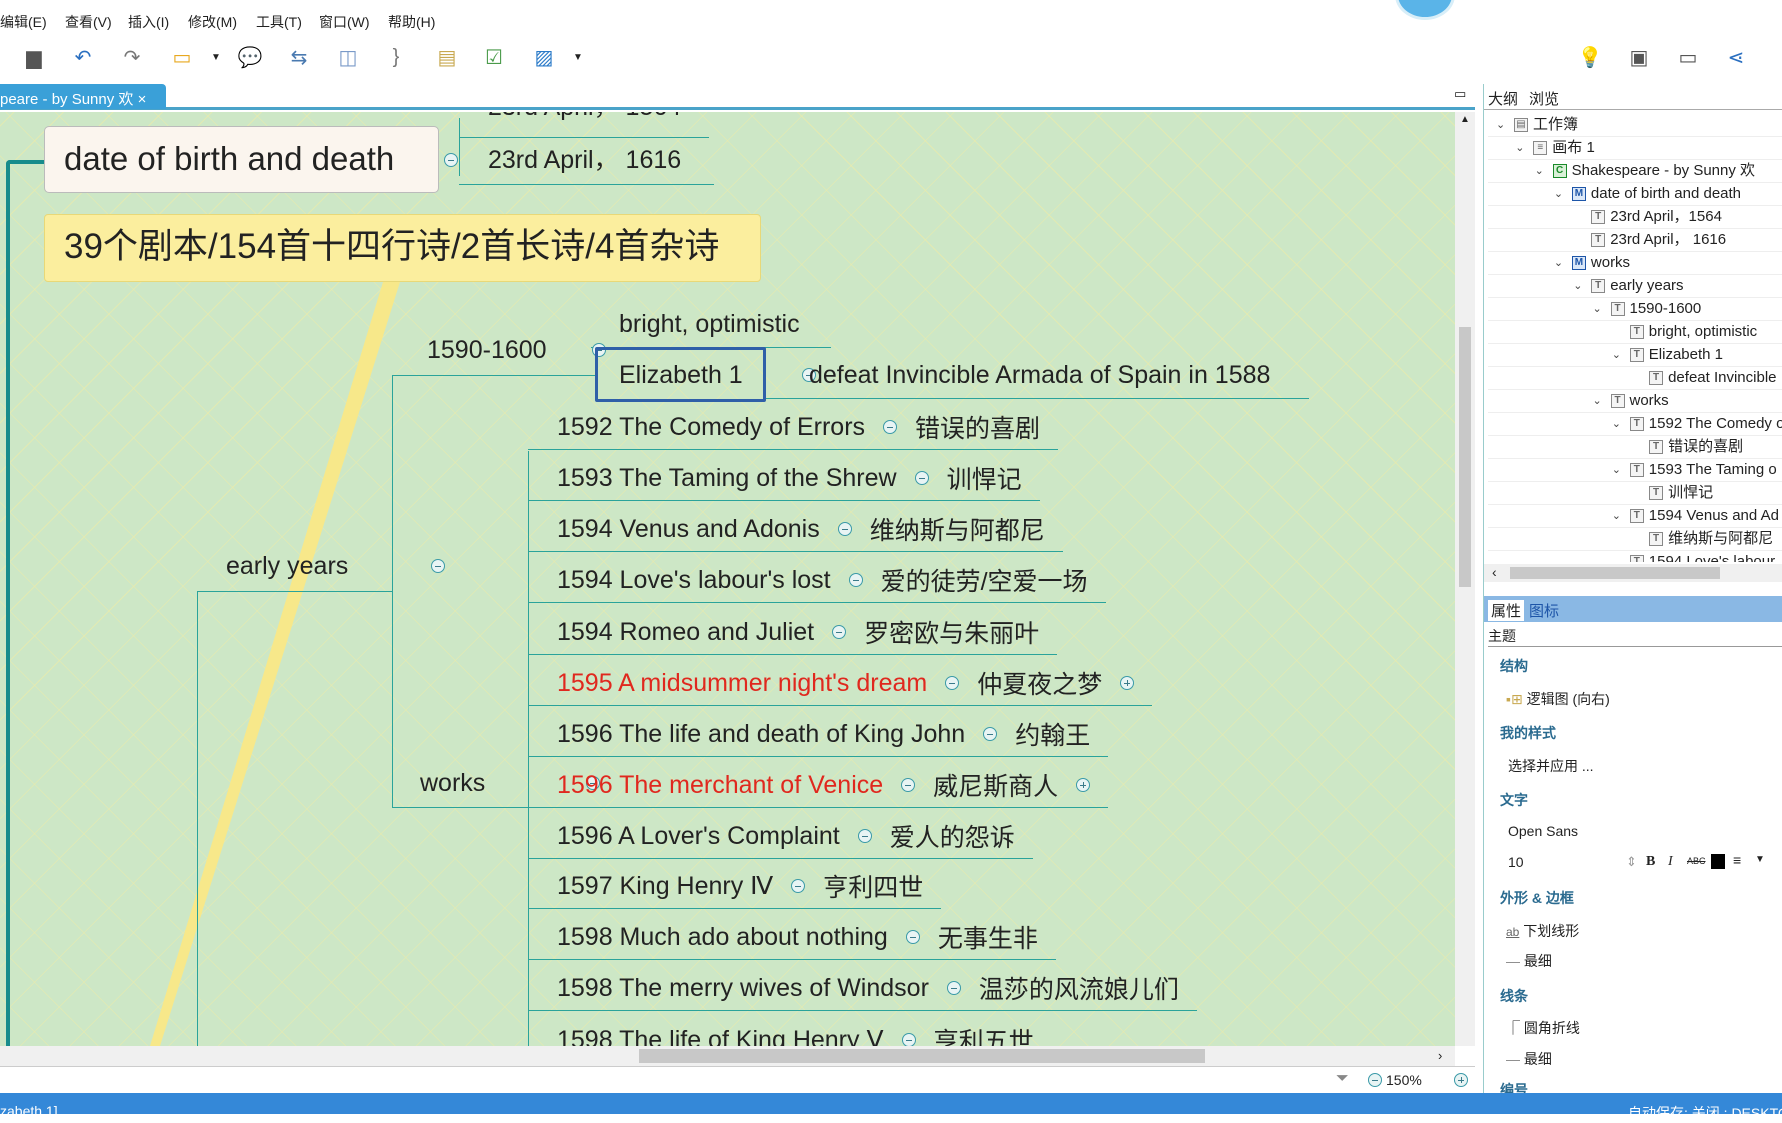 This screenshot has width=1782, height=1123. I want to click on summary-callout: 39个剧本/154首十四行诗/2首长诗/4首杂诗, so click(402, 248).